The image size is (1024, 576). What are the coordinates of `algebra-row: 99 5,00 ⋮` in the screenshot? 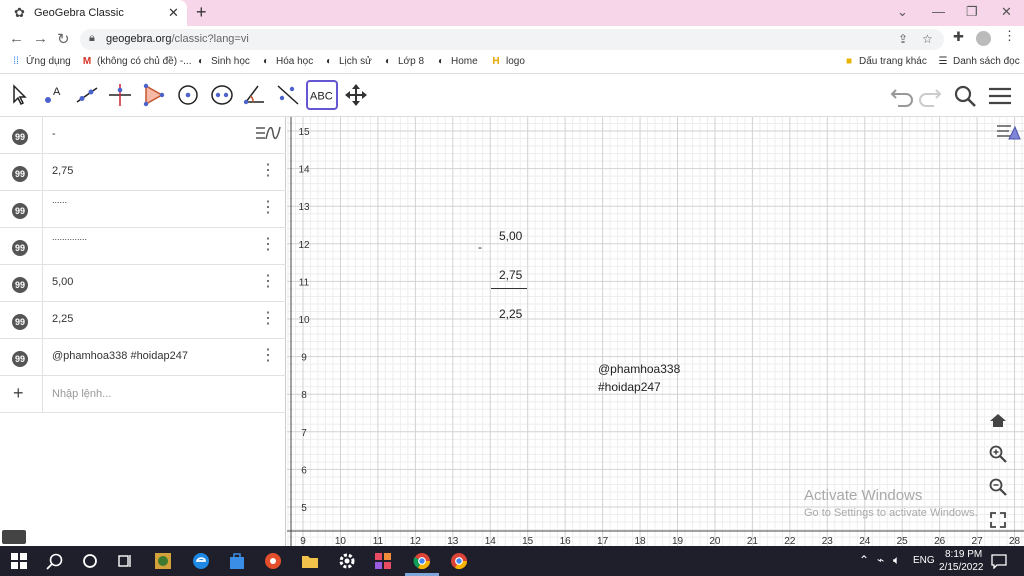 It's located at (143, 283).